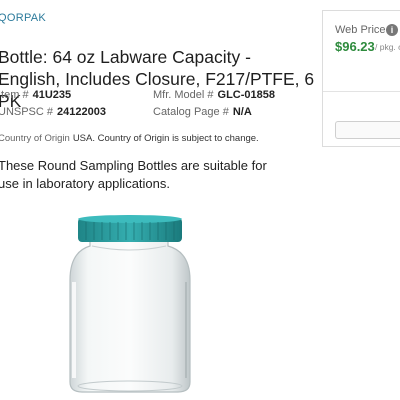 This screenshot has height=400, width=400. Describe the element at coordinates (387, 47) in the screenshot. I see `price-unit: / pkg. o` at that location.